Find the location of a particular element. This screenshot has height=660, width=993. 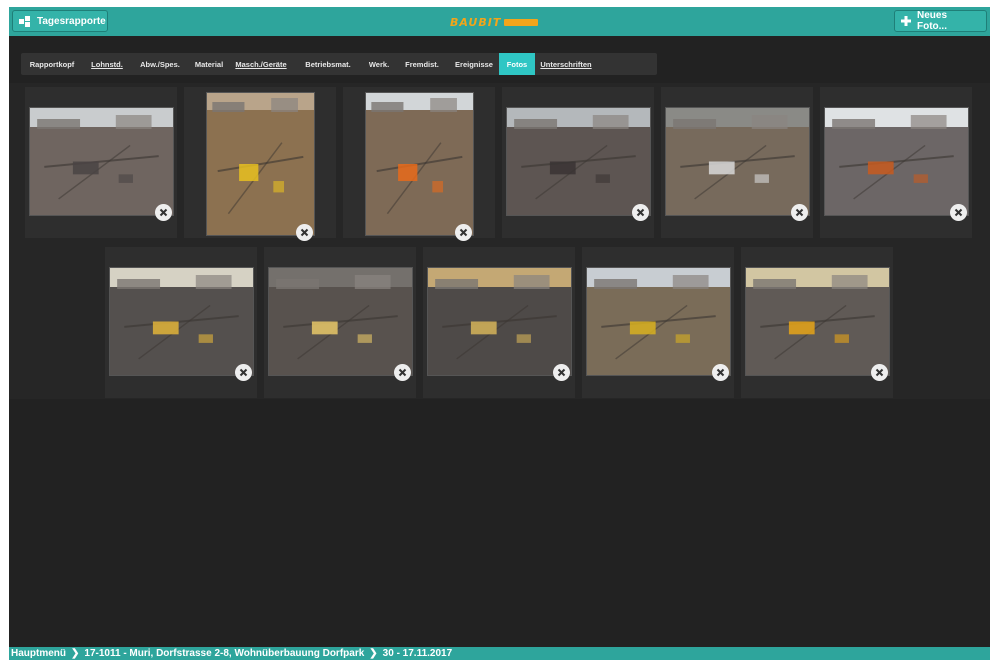

tab-werk: Werk. is located at coordinates (379, 64).